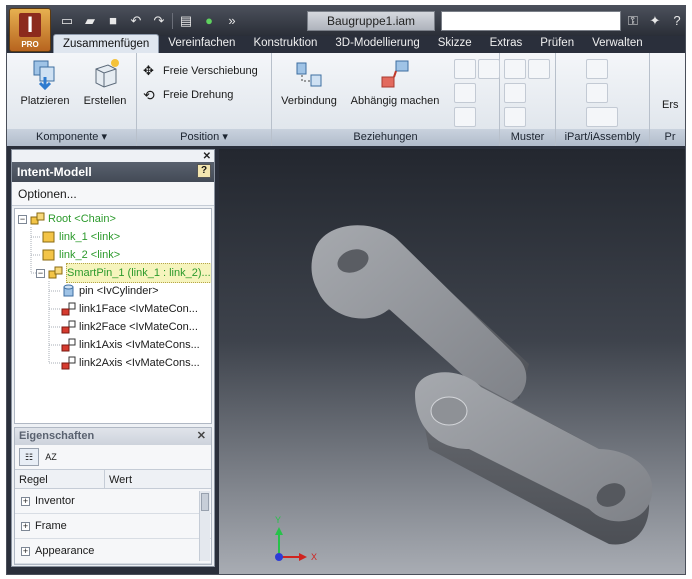 The width and height of the screenshot is (692, 579). Describe the element at coordinates (30, 30) in the screenshot. I see `application-menu-button: I PRO` at that location.